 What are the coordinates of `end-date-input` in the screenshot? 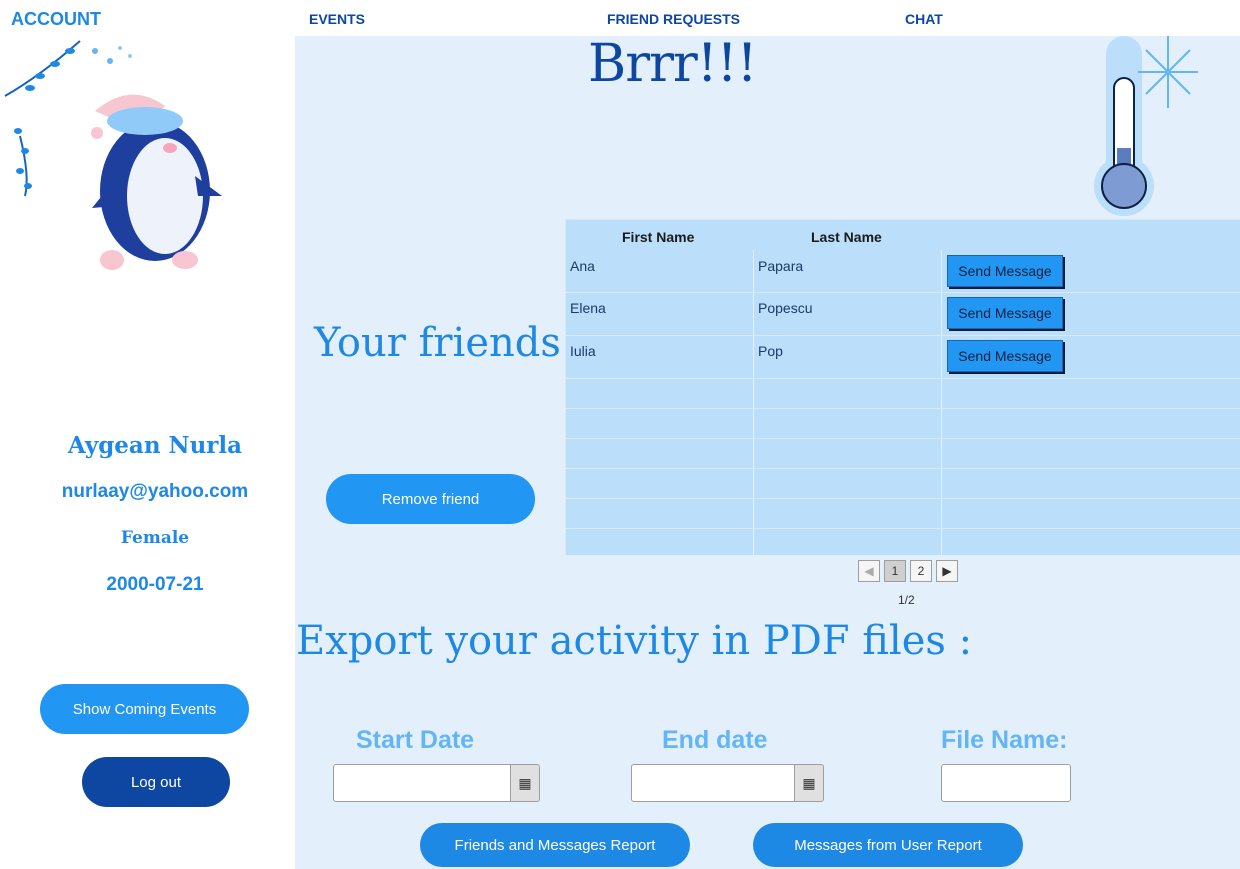 It's located at (713, 783).